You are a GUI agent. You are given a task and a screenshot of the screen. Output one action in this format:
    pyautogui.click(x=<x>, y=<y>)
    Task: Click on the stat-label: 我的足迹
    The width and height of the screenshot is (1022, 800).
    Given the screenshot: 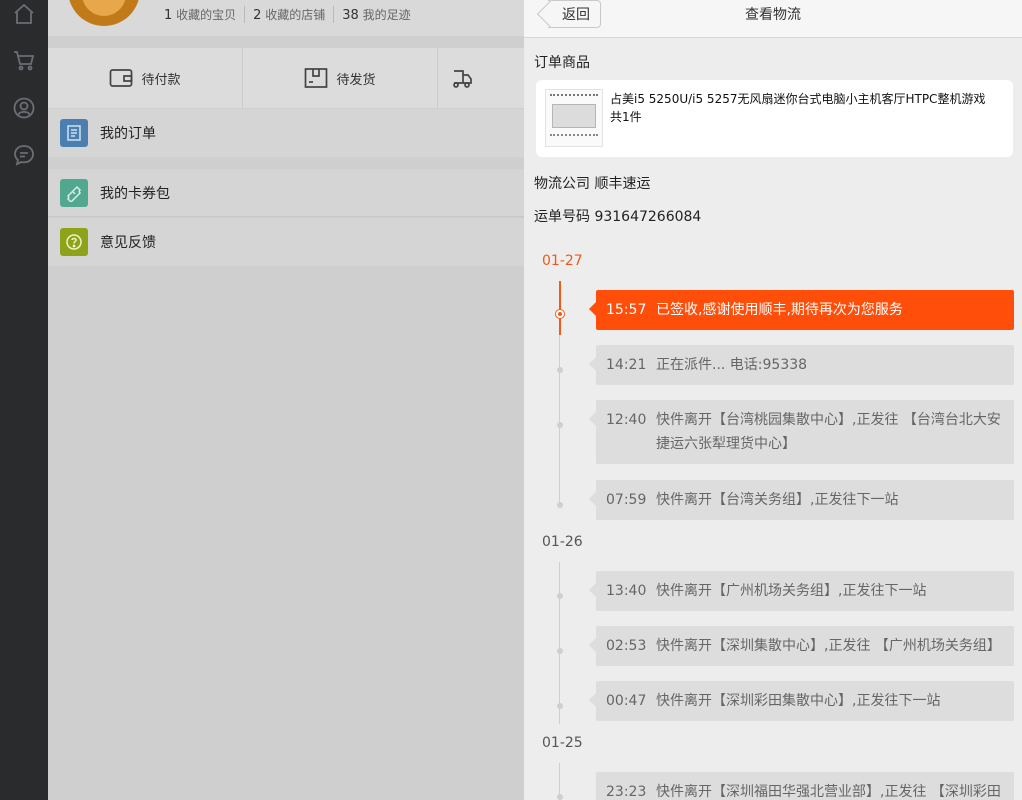 What is the action you would take?
    pyautogui.click(x=386, y=15)
    